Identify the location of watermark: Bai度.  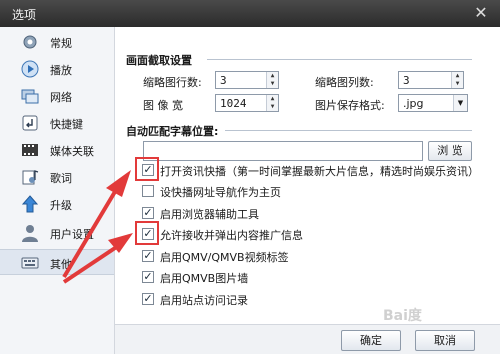
(402, 316).